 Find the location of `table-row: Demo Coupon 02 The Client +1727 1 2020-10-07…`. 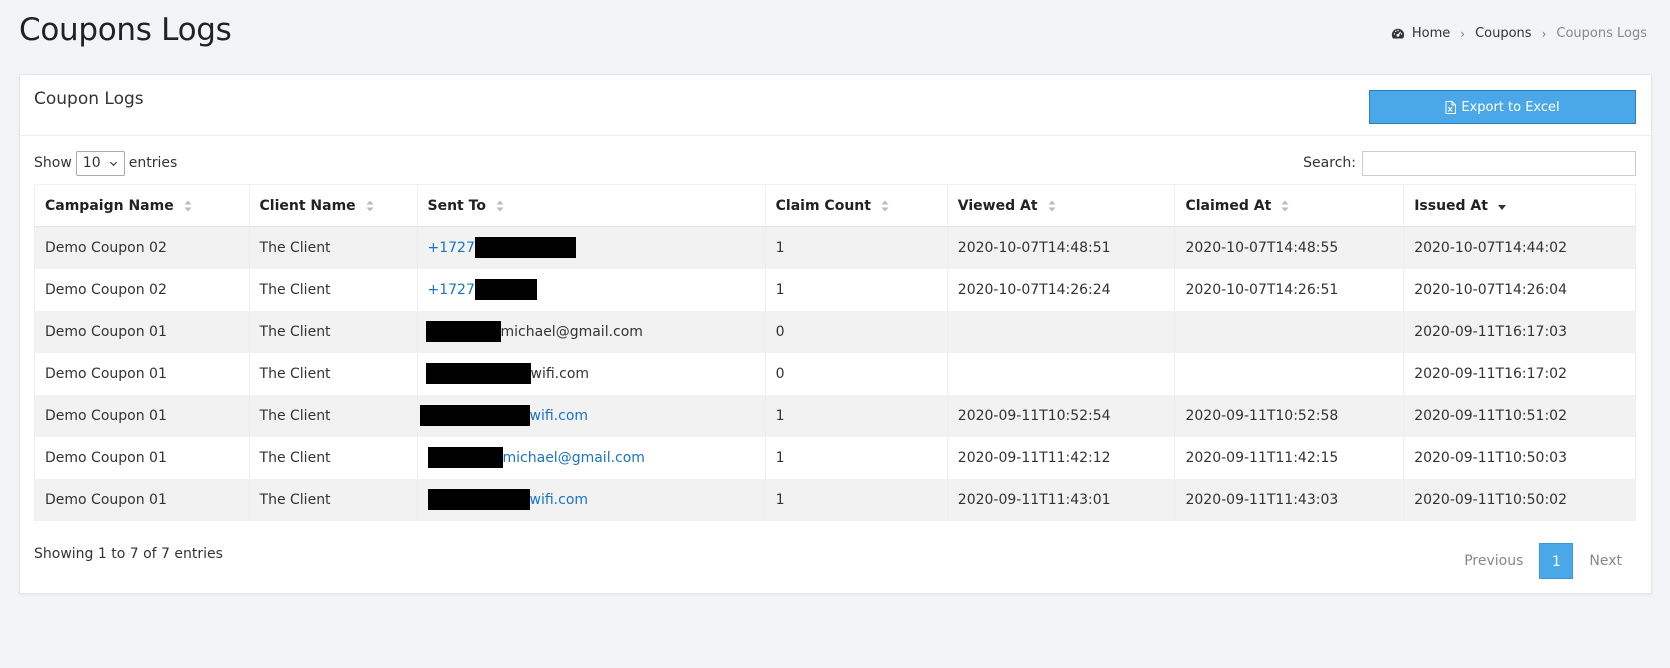

table-row: Demo Coupon 02 The Client +1727 1 2020-10-07… is located at coordinates (835, 247).